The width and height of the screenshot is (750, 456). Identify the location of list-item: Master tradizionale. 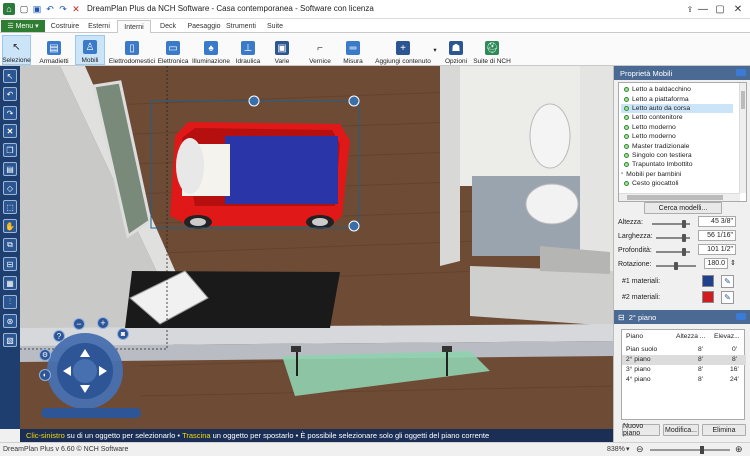
(656, 145).